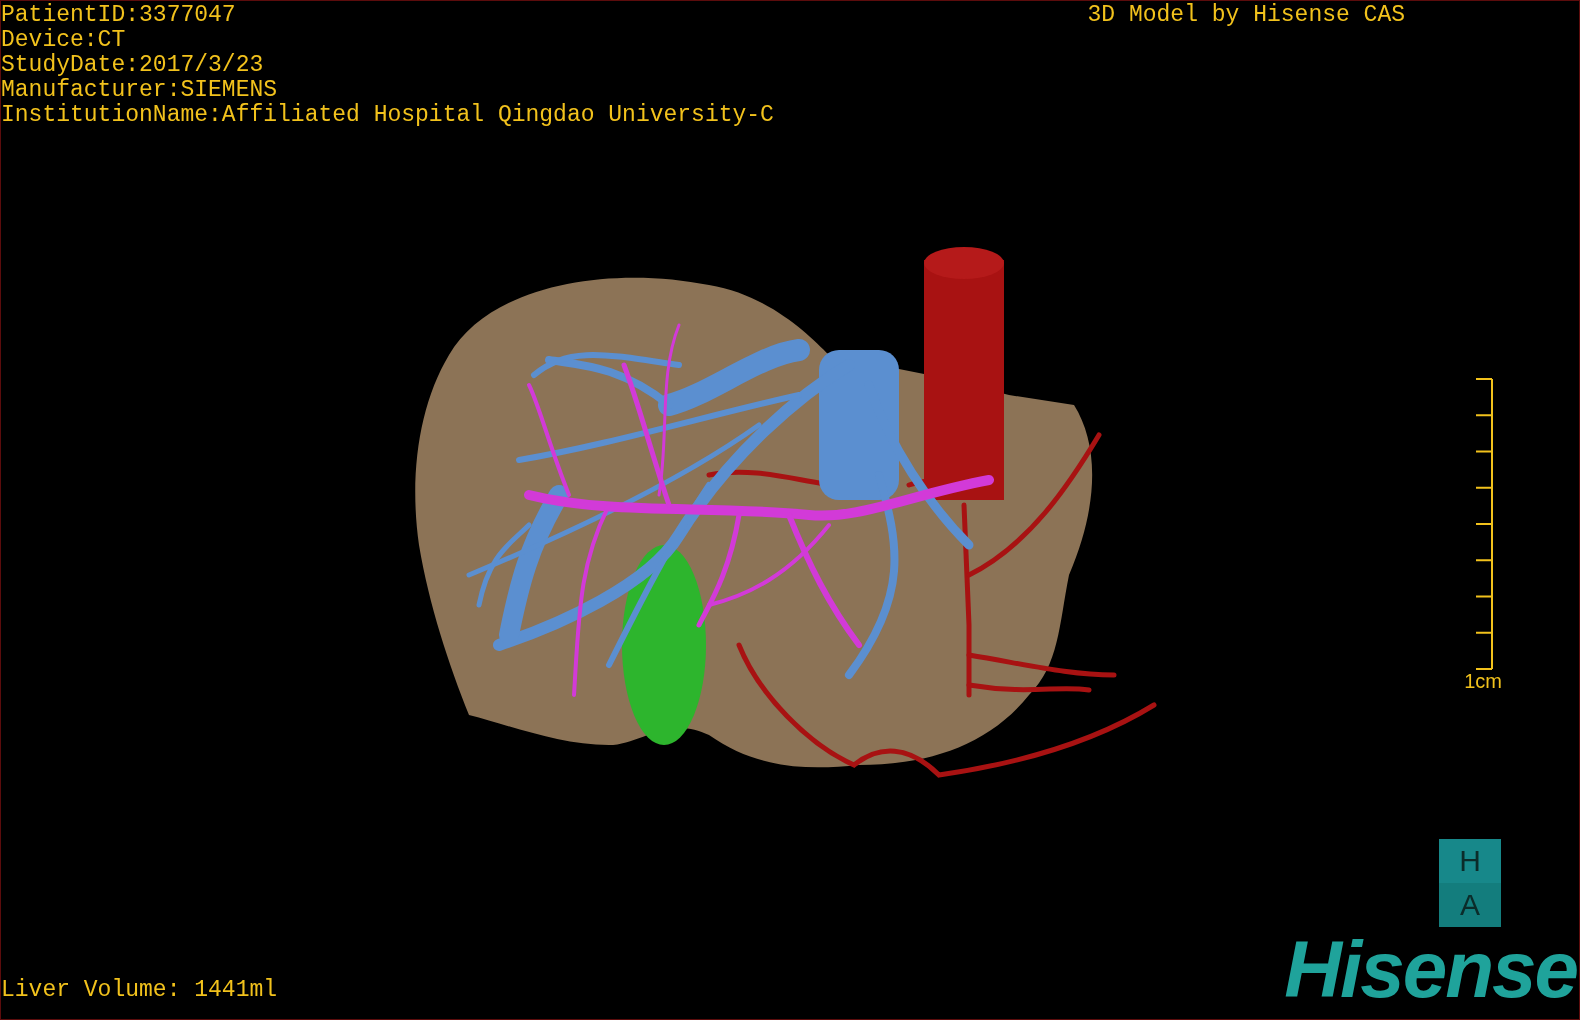  What do you see at coordinates (139, 990) in the screenshot?
I see `liver-volume-text: Liver Volume: 1441ml` at bounding box center [139, 990].